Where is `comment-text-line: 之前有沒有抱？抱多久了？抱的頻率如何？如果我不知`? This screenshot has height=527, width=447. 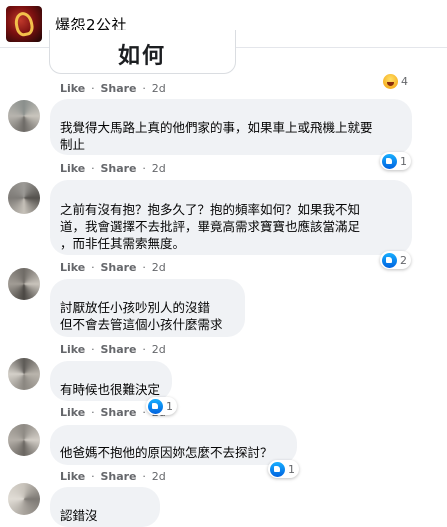
comment-text-line: 之前有沒有抱？抱多久了？抱的頻率如何？如果我不知 is located at coordinates (210, 209).